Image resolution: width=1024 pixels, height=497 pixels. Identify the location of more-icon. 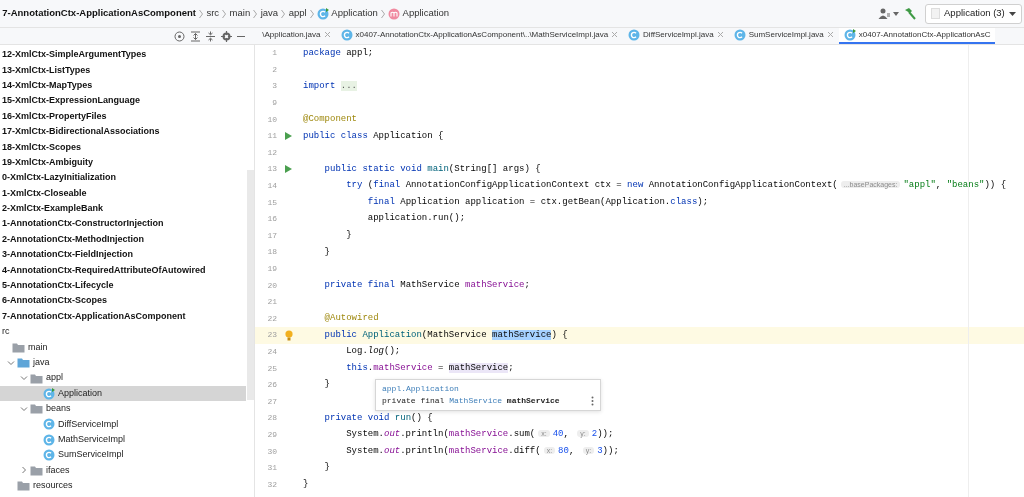
(592, 401).